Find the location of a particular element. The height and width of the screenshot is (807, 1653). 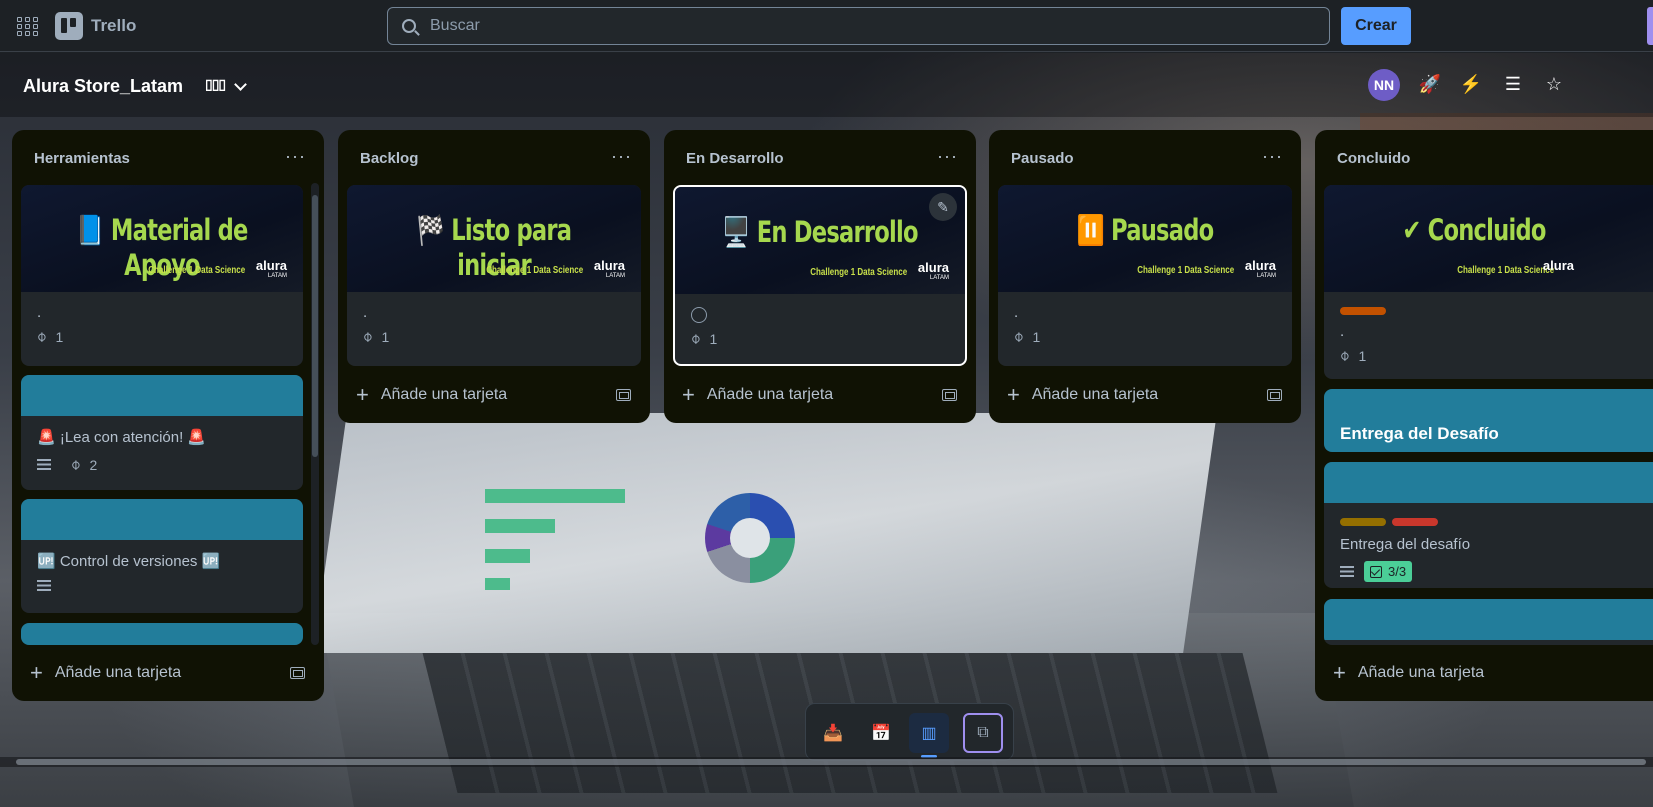

complete-circle-icon is located at coordinates (699, 315).